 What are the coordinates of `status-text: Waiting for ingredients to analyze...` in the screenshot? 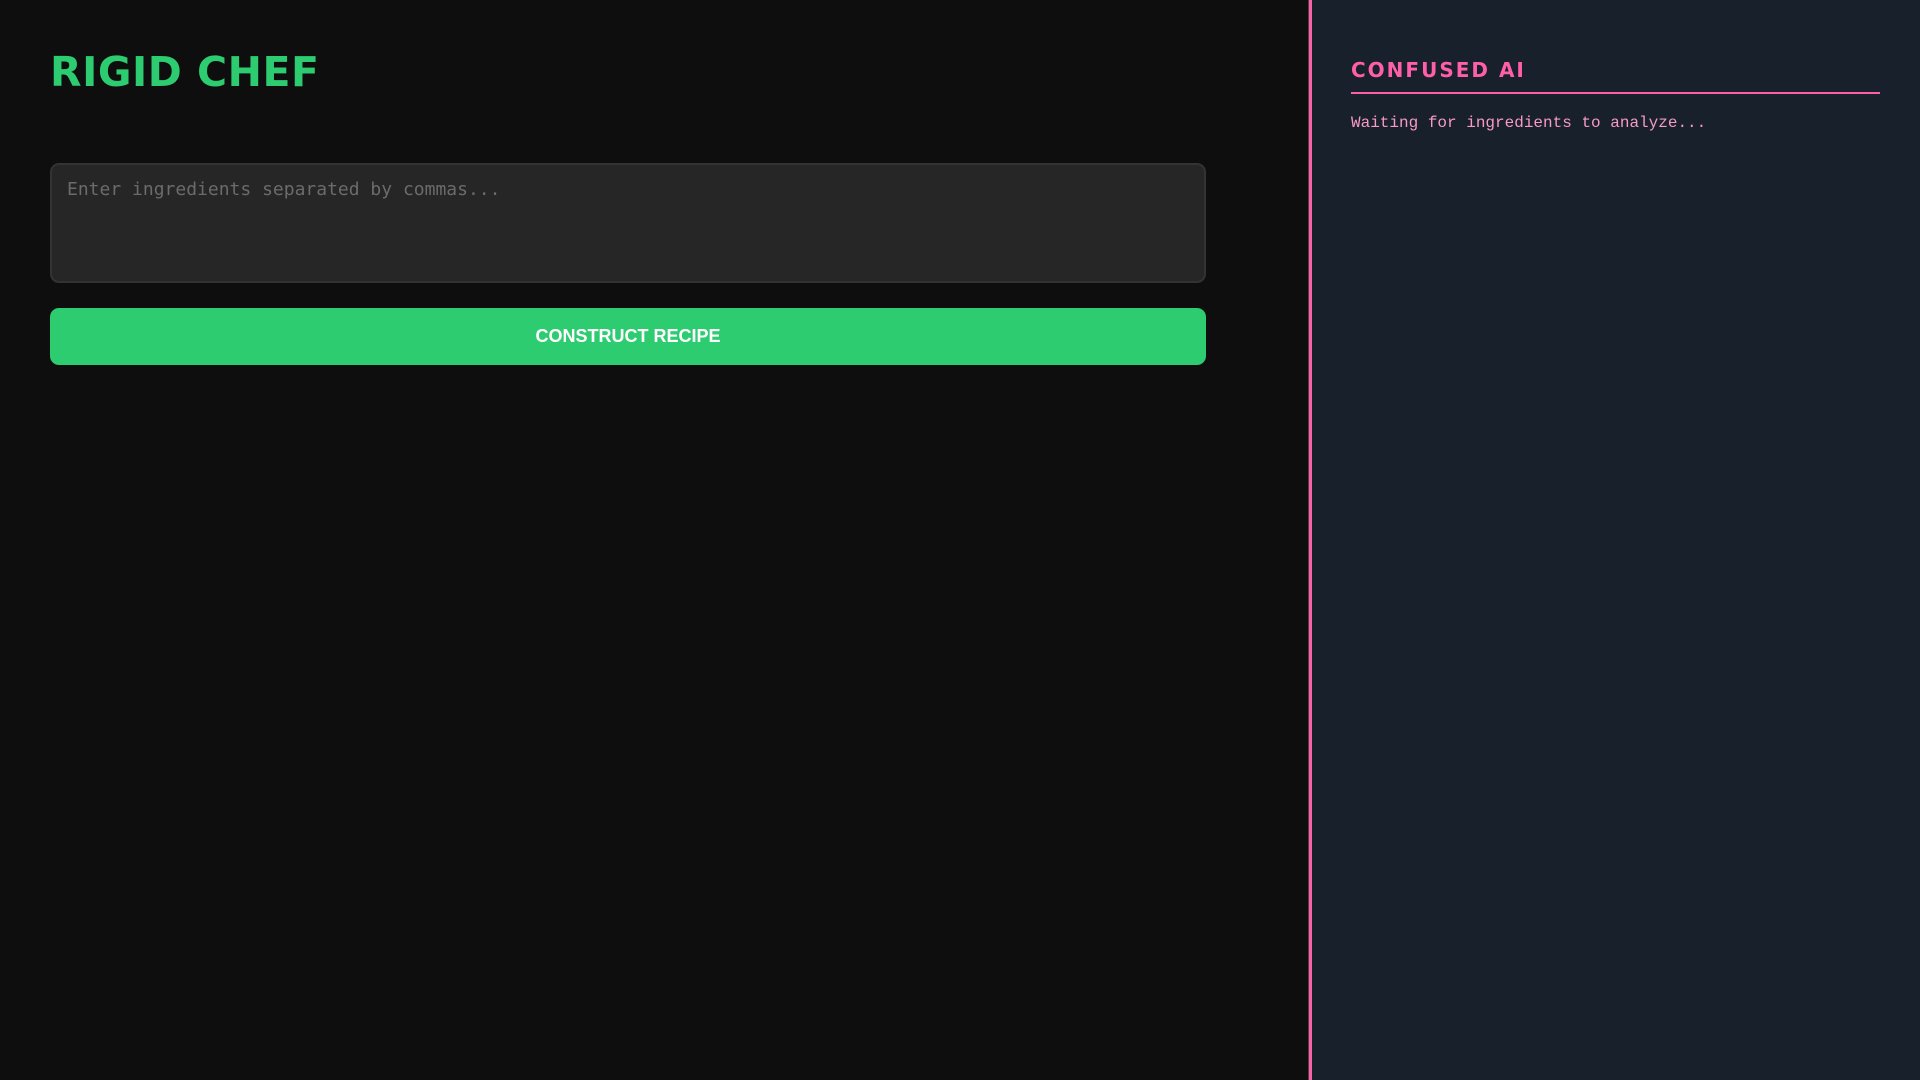 It's located at (1529, 123).